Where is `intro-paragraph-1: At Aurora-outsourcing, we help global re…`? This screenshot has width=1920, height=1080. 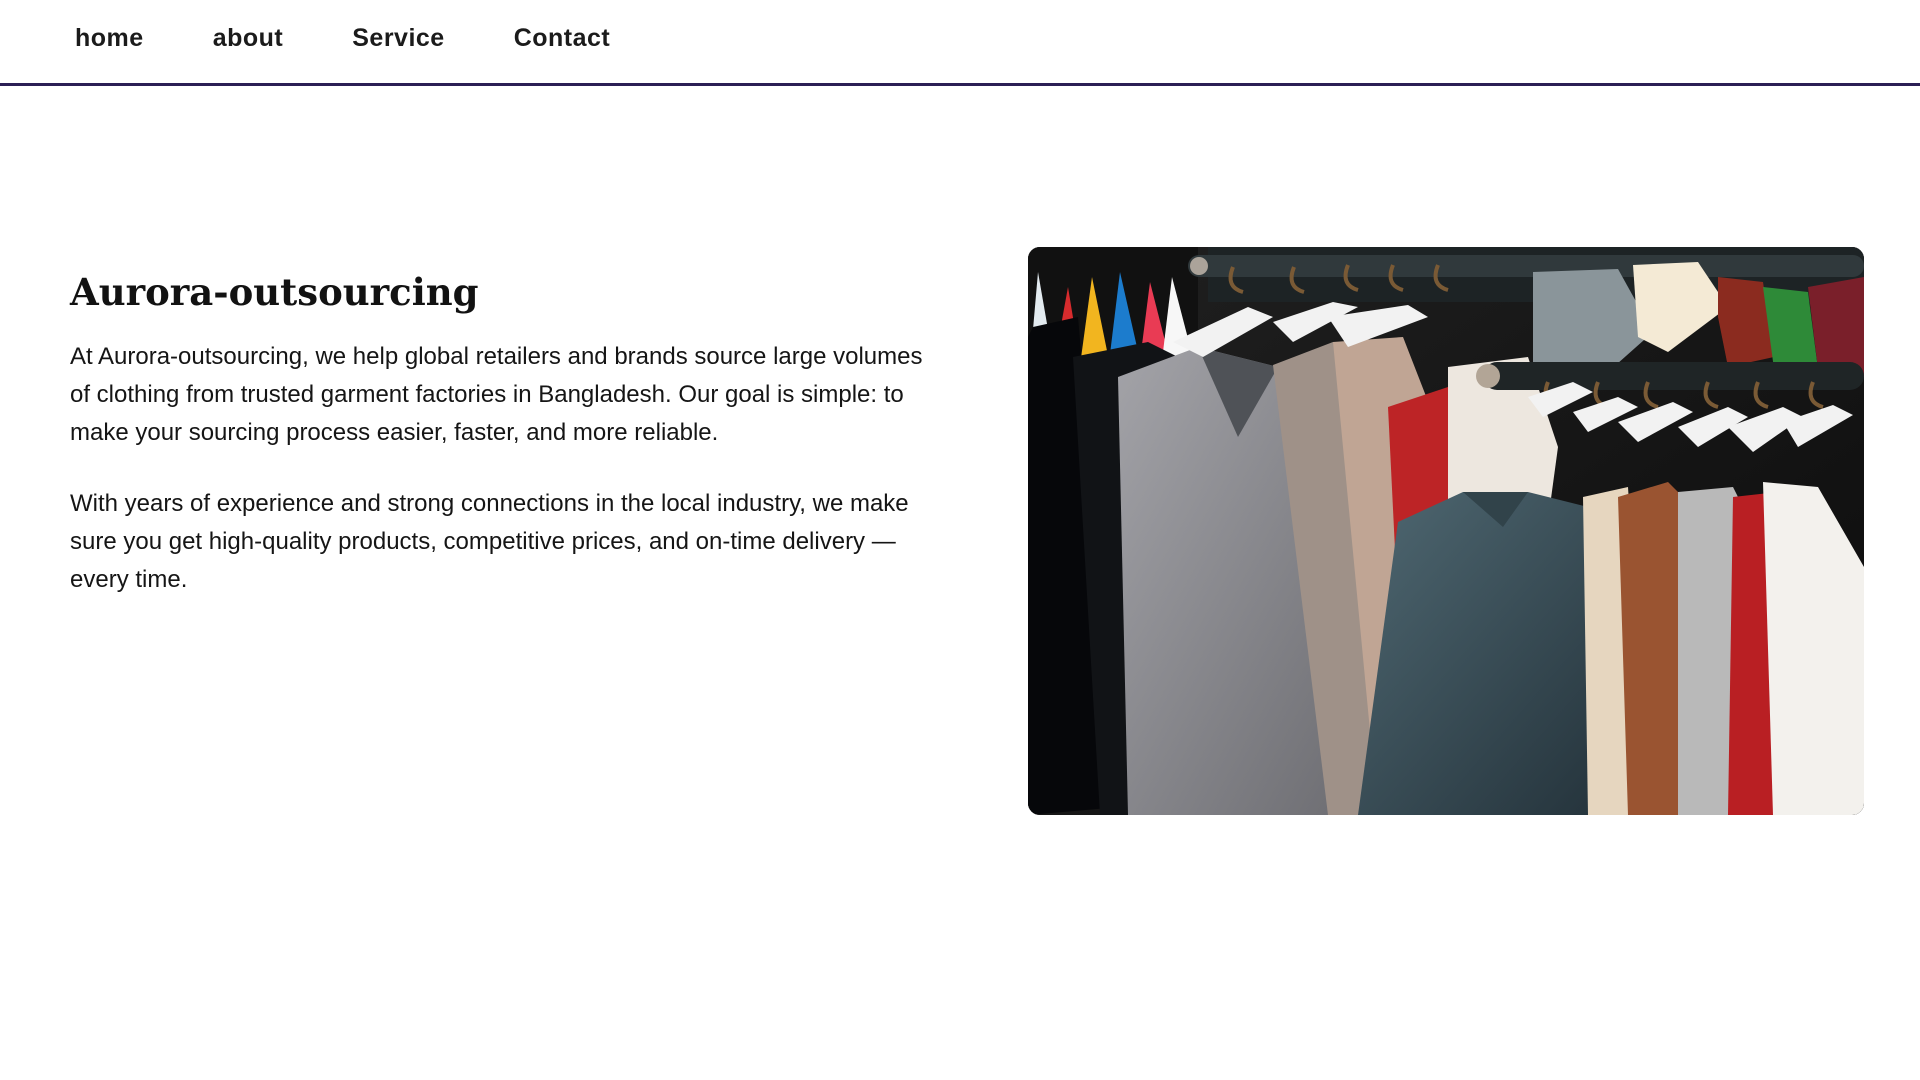
intro-paragraph-1: At Aurora-outsourcing, we help global re… is located at coordinates (496, 394).